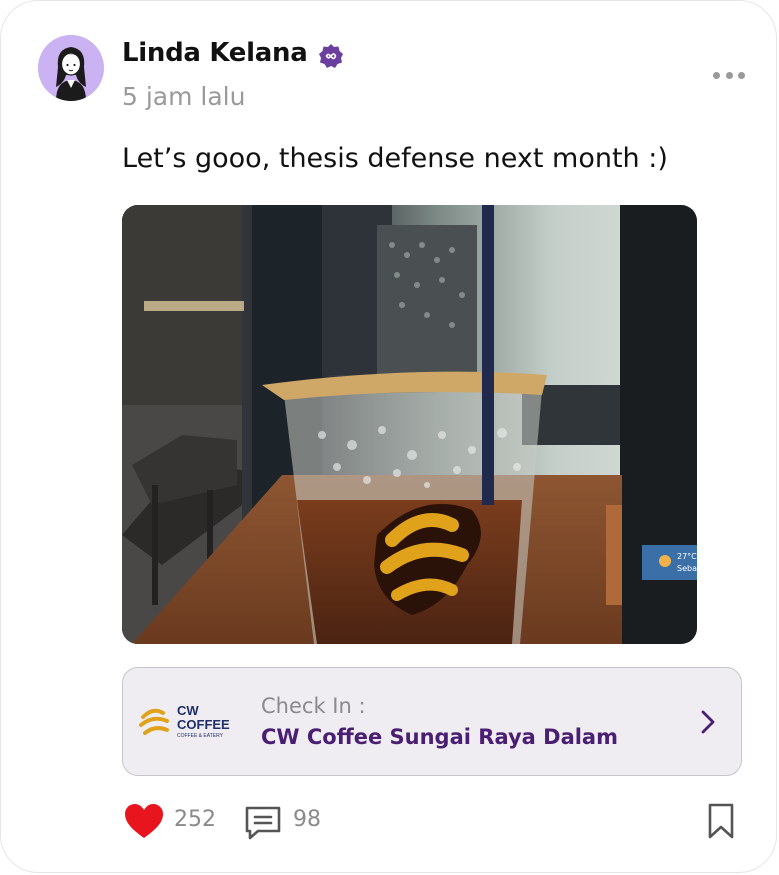  What do you see at coordinates (439, 737) in the screenshot?
I see `checkin-place-name: CW Coffee Sungai Raya Dalam` at bounding box center [439, 737].